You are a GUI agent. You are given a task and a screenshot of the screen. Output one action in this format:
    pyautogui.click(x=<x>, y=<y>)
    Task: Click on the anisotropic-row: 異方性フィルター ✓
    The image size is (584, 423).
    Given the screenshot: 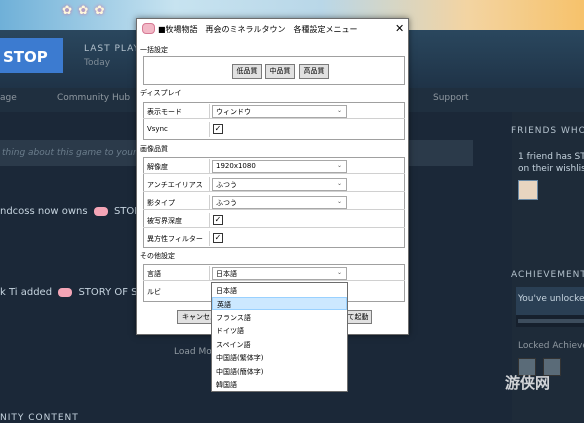 What is the action you would take?
    pyautogui.click(x=274, y=238)
    